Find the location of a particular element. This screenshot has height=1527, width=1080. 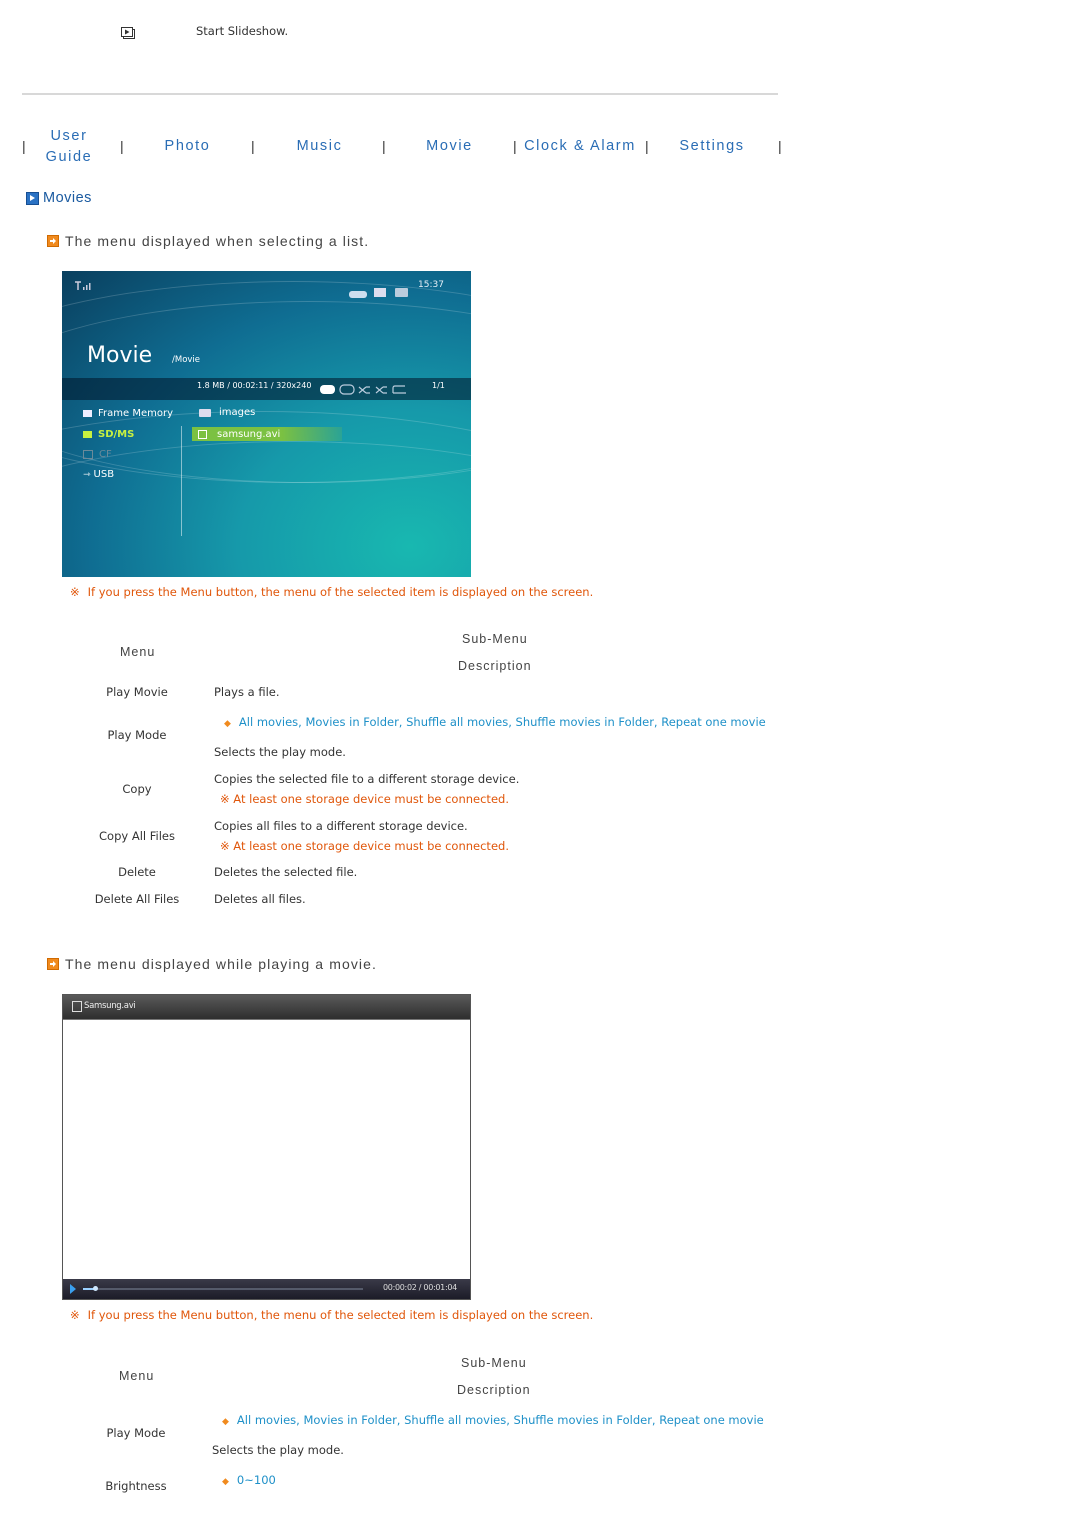

panel-divider is located at coordinates (181, 481).